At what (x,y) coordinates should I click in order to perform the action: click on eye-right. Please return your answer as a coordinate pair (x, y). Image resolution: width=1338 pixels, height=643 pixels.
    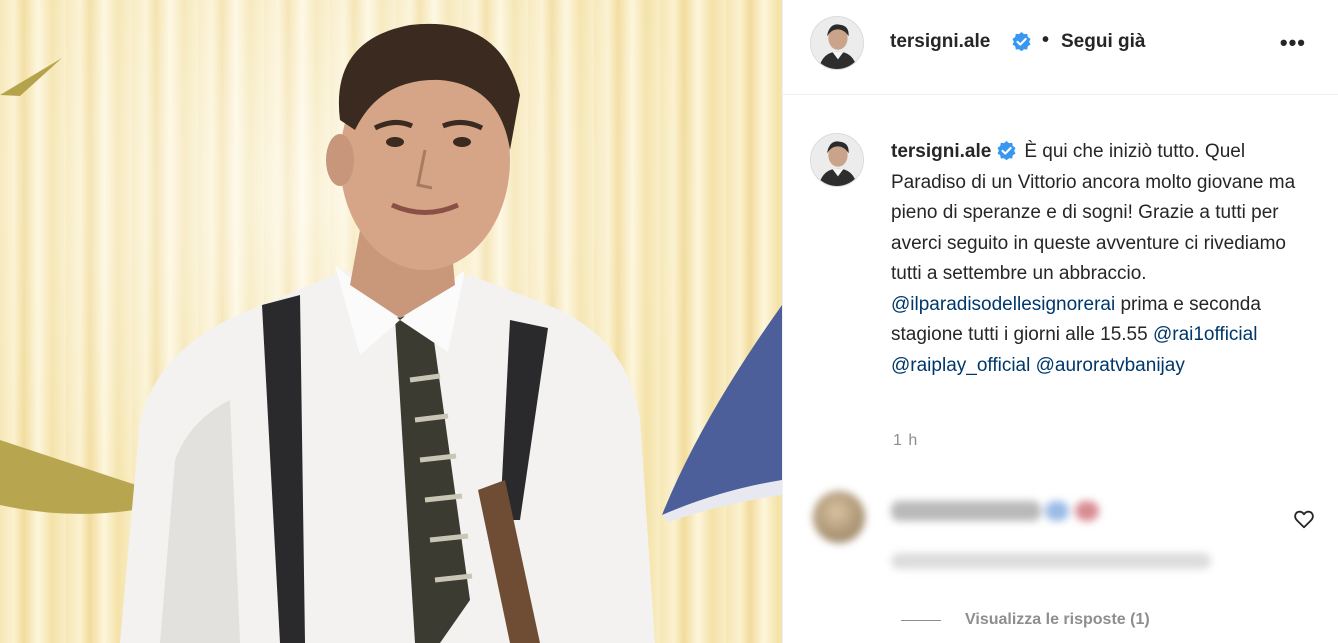
    Looking at the image, I should click on (462, 142).